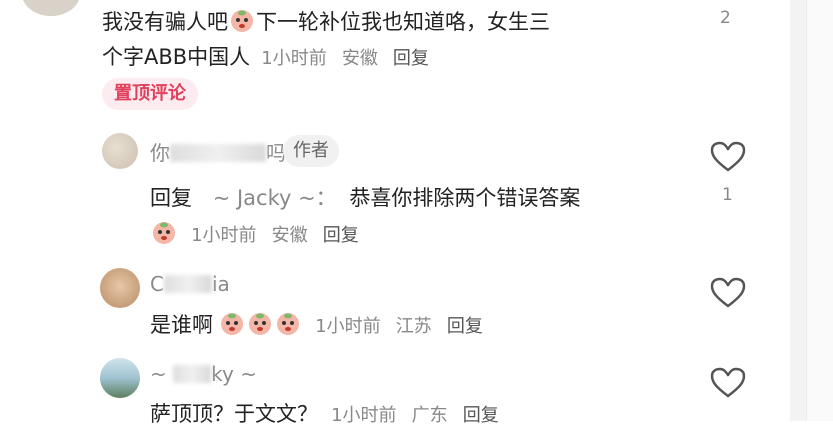 The width and height of the screenshot is (833, 428). I want to click on username: ~ ky ~, so click(203, 374).